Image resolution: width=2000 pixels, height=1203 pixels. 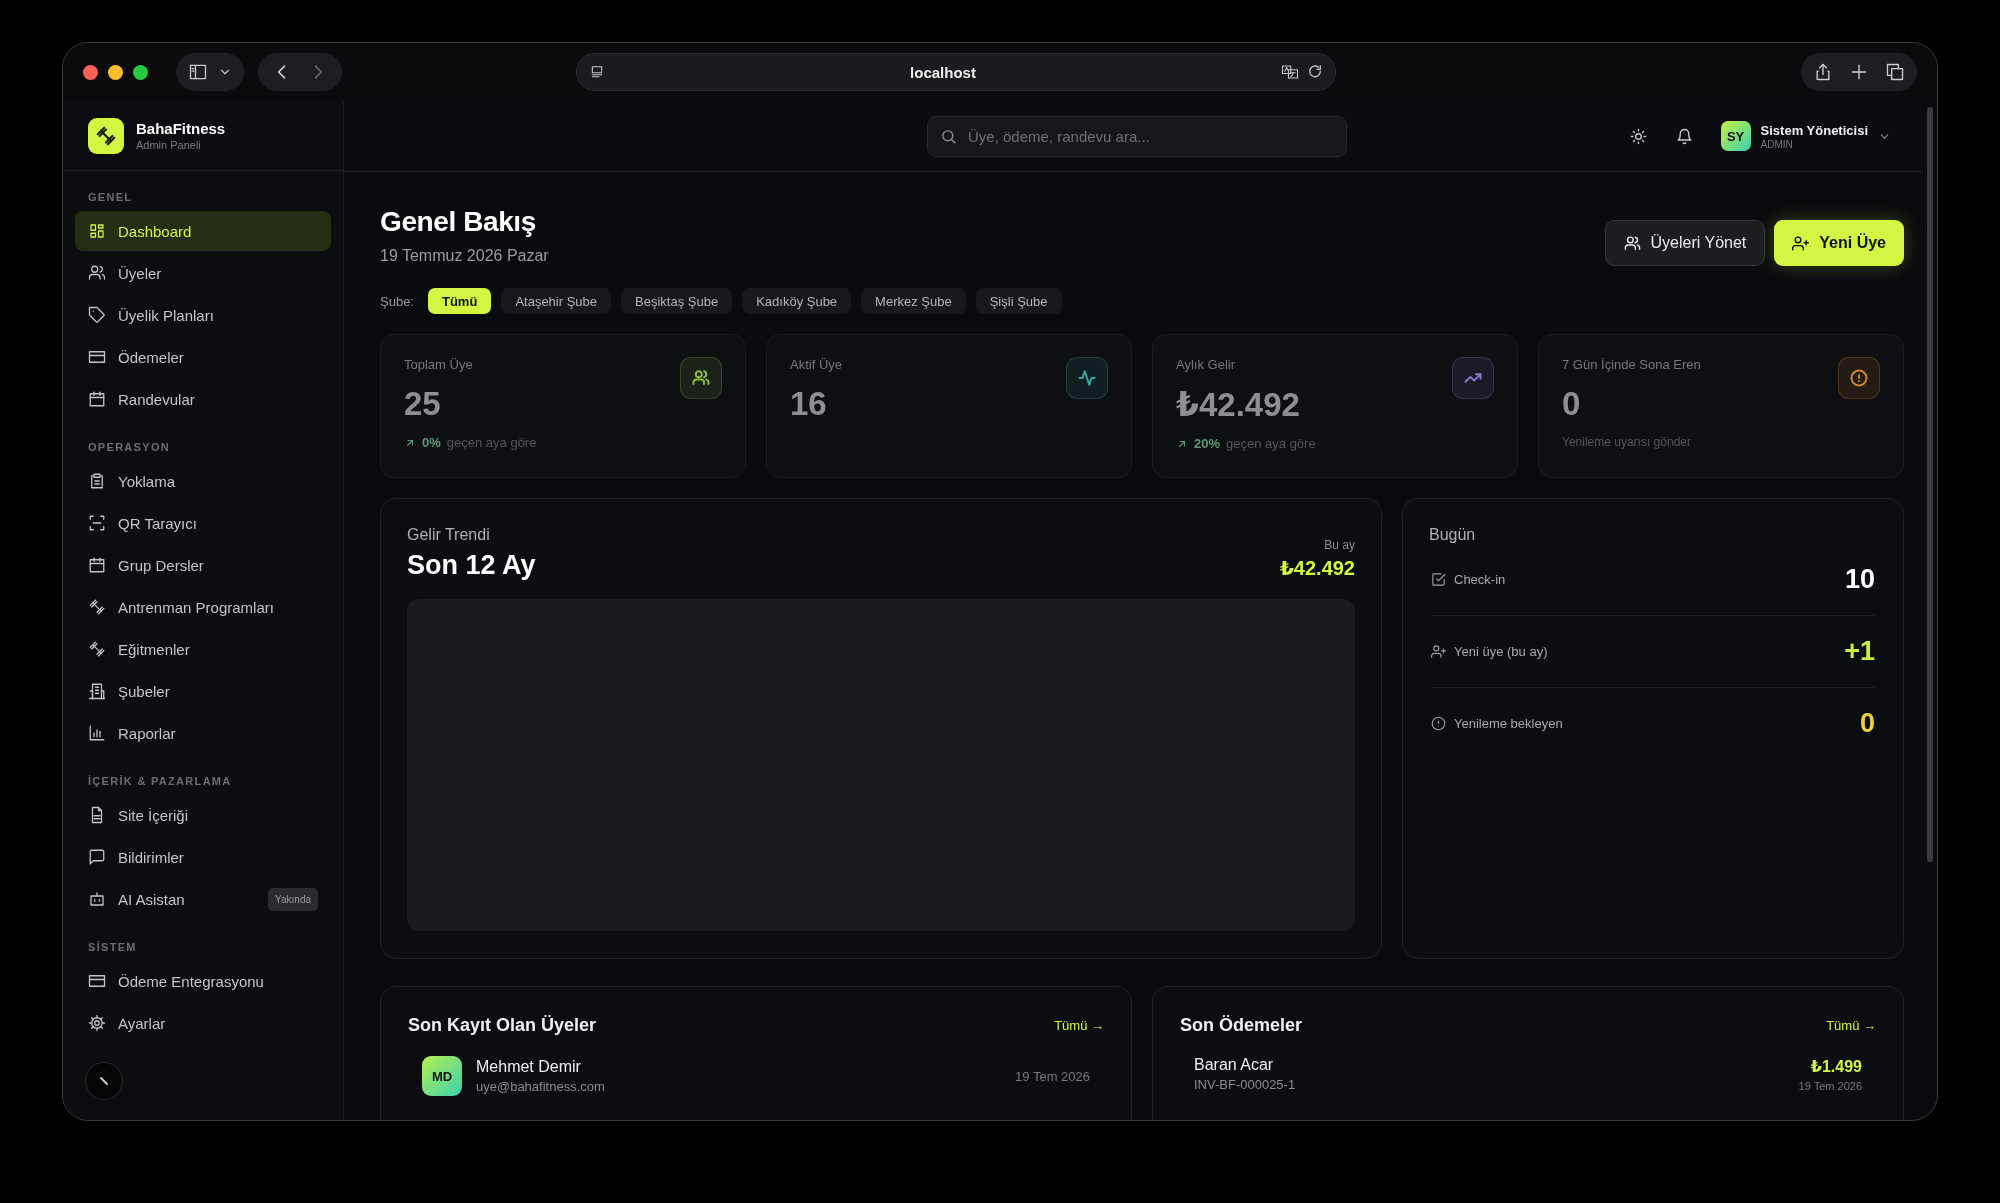 I want to click on nav-item: Bildirimler, so click(x=203, y=857).